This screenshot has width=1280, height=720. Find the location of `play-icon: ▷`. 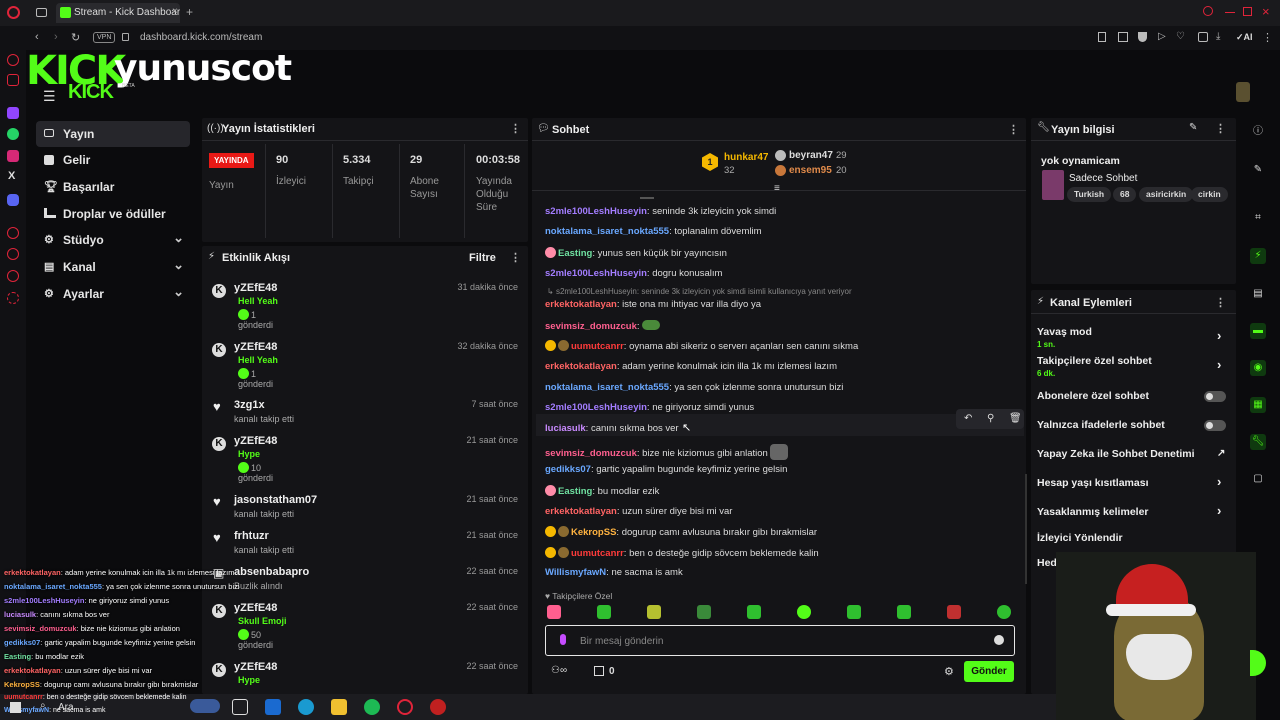

play-icon: ▷ is located at coordinates (1162, 36).